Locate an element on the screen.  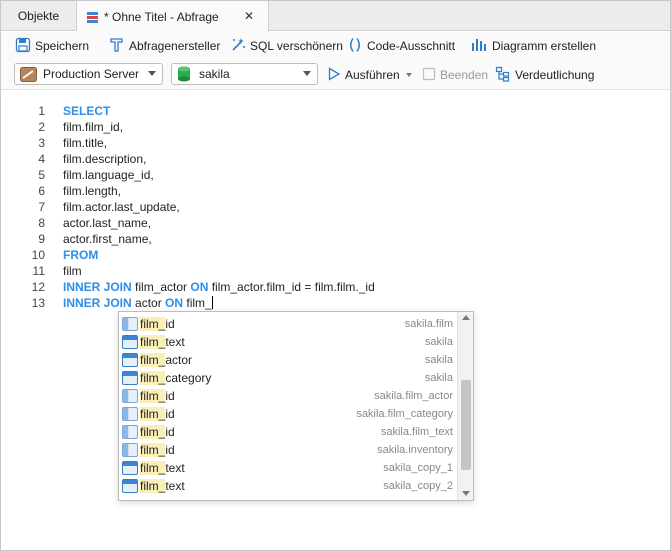
autocomplete-item: film_id sakila.film_text is located at coordinates (288, 432).